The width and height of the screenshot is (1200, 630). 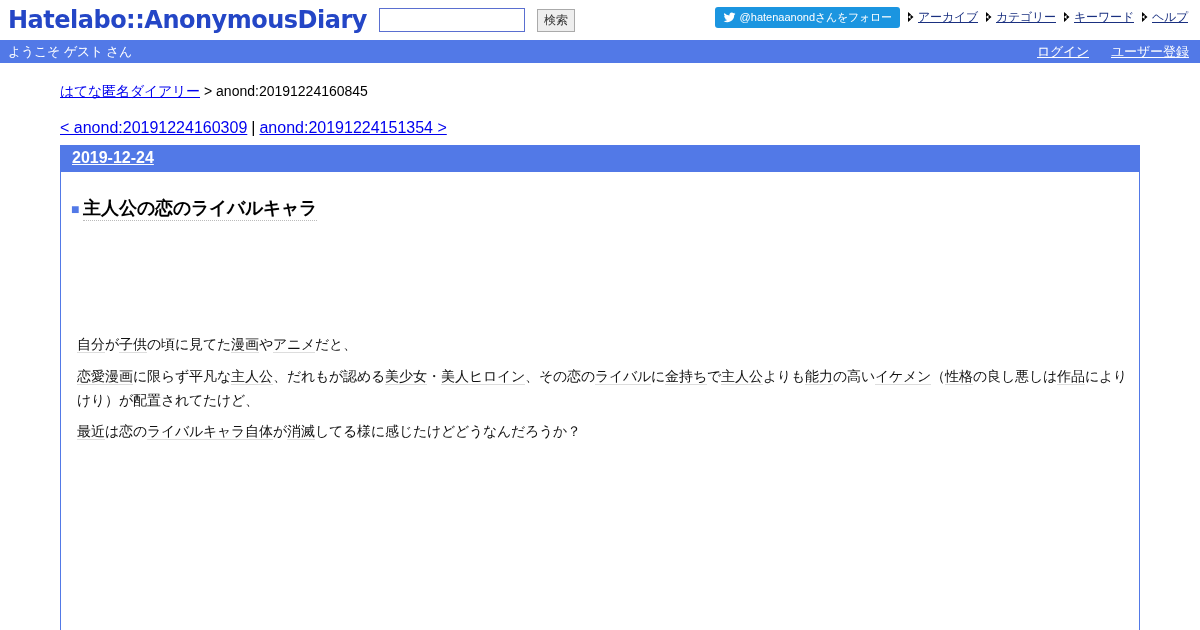 What do you see at coordinates (113, 157) in the screenshot?
I see `date-link: 2019-12-24` at bounding box center [113, 157].